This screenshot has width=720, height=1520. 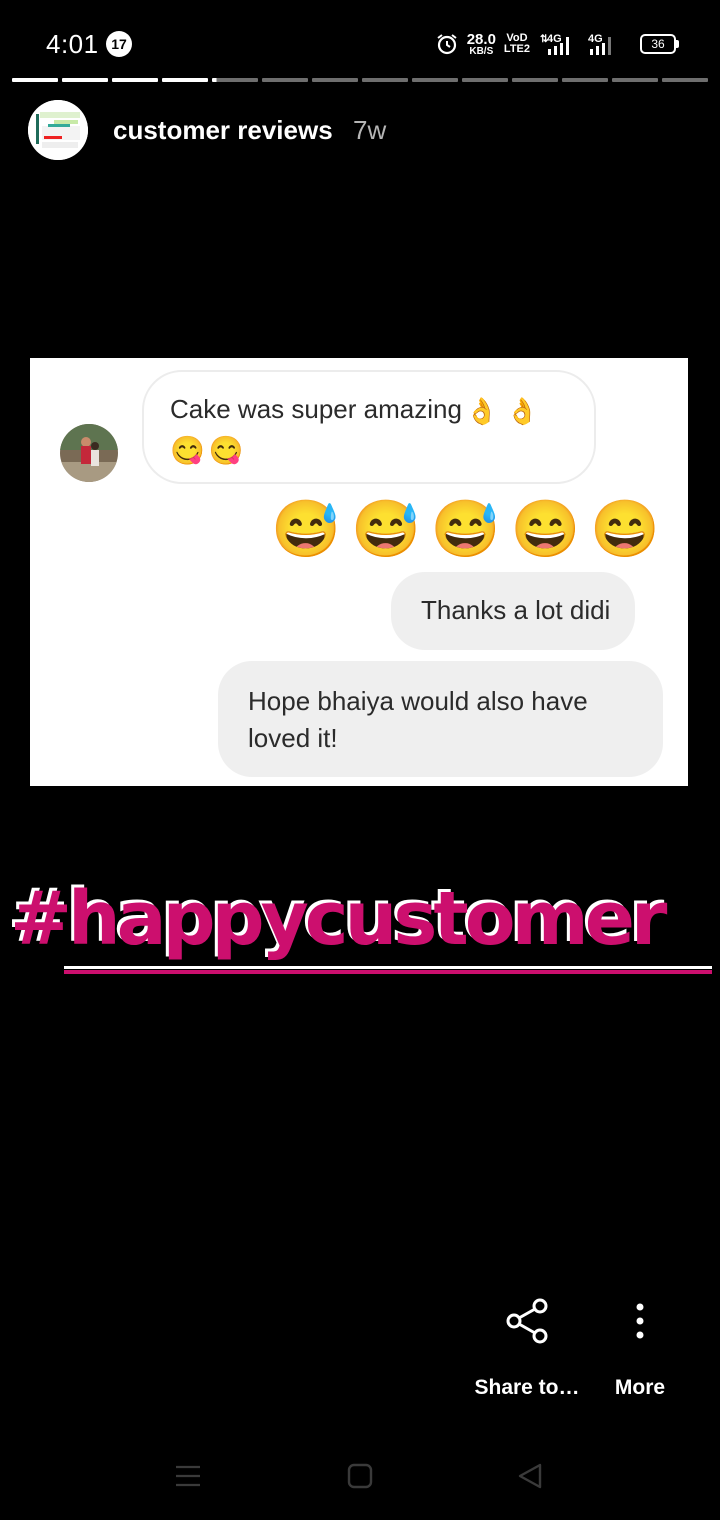 What do you see at coordinates (530, 1476) in the screenshot?
I see `back-triangle-icon` at bounding box center [530, 1476].